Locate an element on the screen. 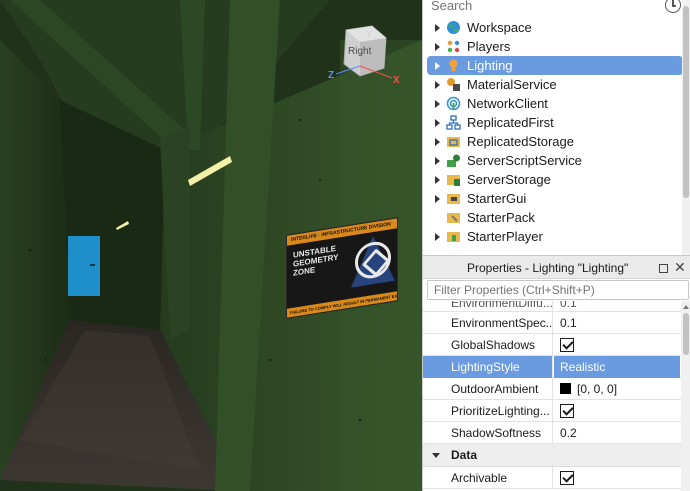 The image size is (690, 491). property-row: EnvironmentSpec... 0.1 is located at coordinates (552, 323).